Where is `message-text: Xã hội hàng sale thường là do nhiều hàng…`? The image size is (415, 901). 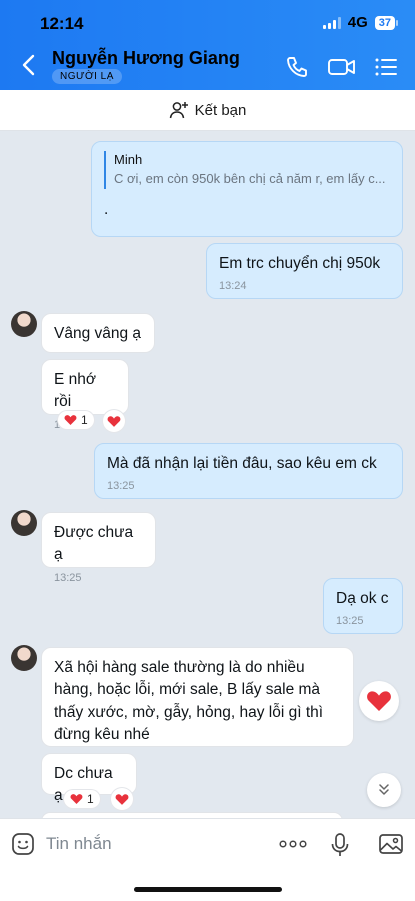 message-text: Xã hội hàng sale thường là do nhiều hàng… is located at coordinates (189, 701).